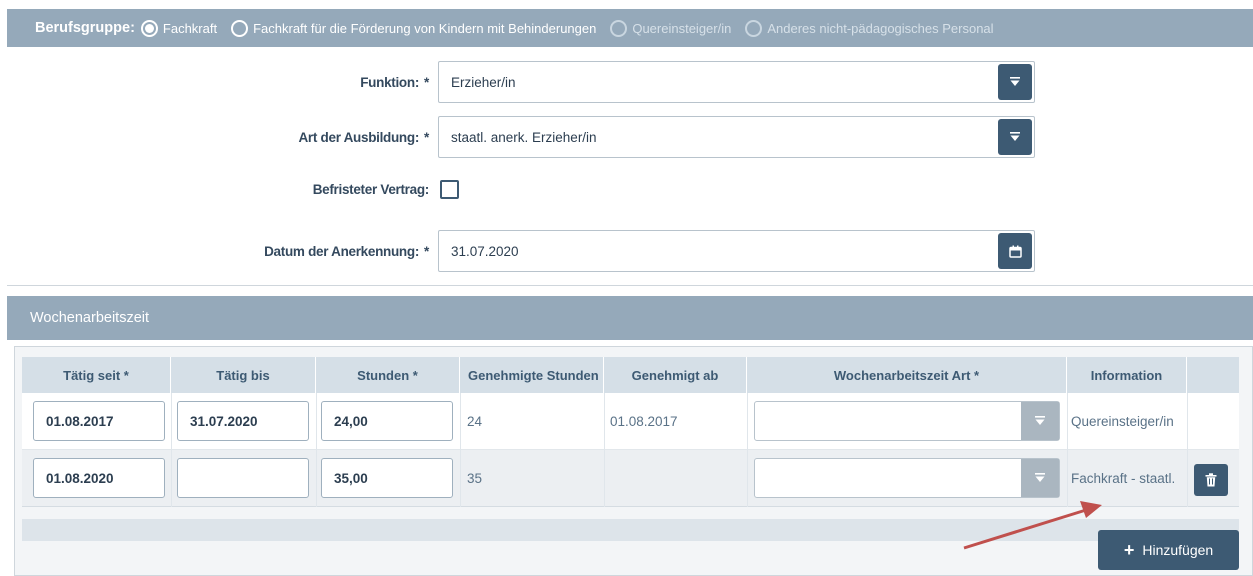 The width and height of the screenshot is (1253, 576). Describe the element at coordinates (630, 285) in the screenshot. I see `divider` at that location.